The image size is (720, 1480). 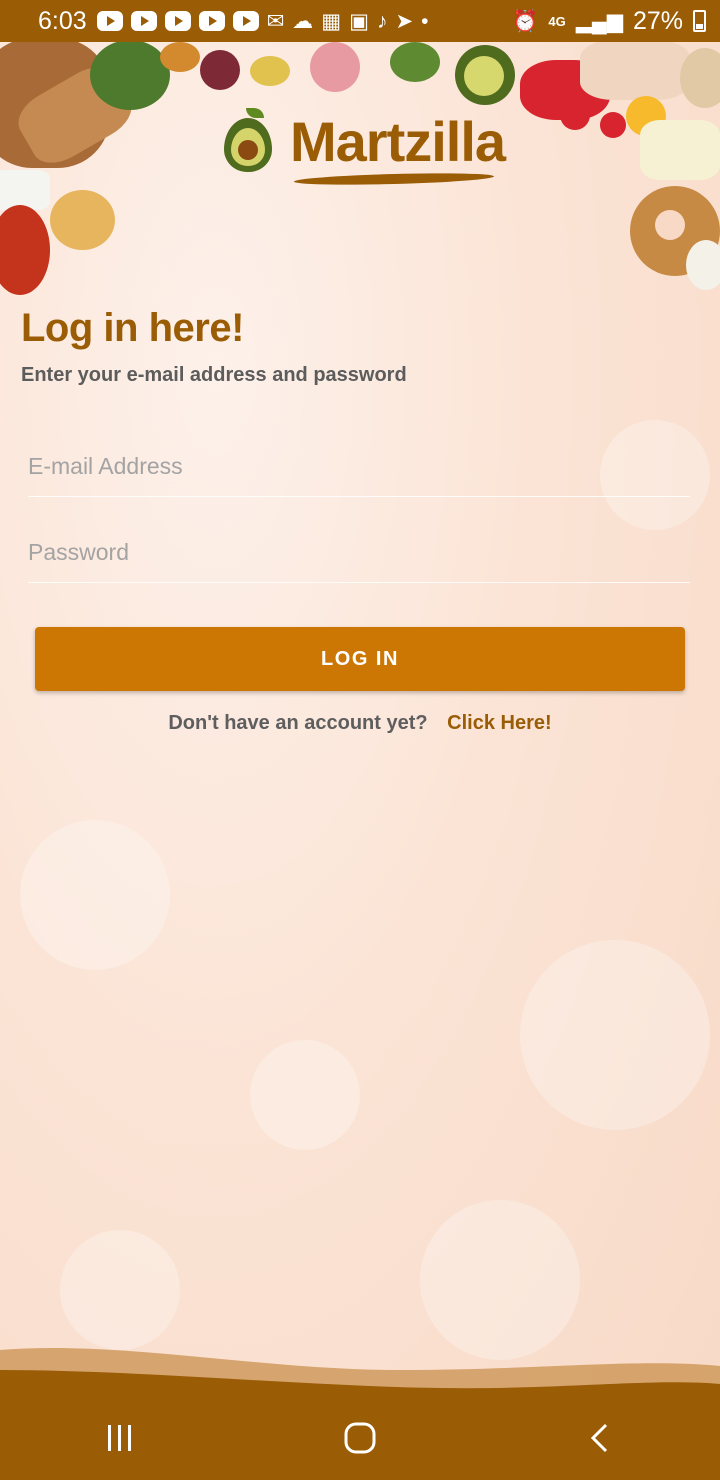 What do you see at coordinates (275, 21) in the screenshot?
I see `mail-icon: ✉` at bounding box center [275, 21].